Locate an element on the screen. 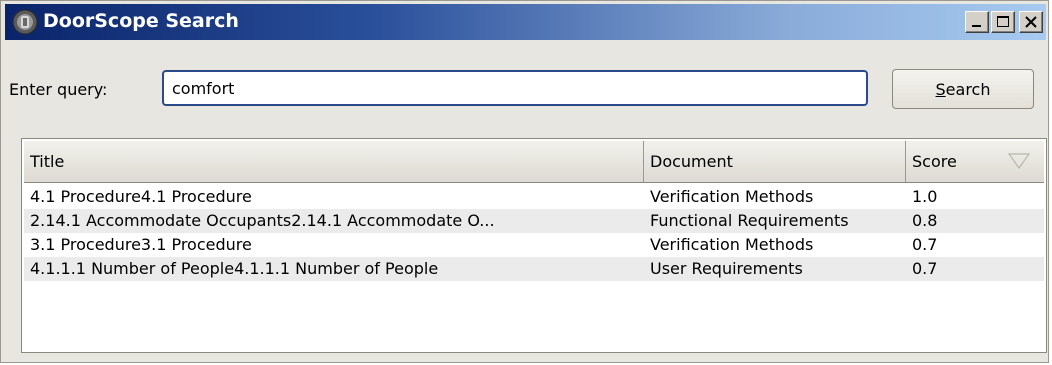 Image resolution: width=1052 pixels, height=365 pixels. window-title: DoorScope Search is located at coordinates (141, 21).